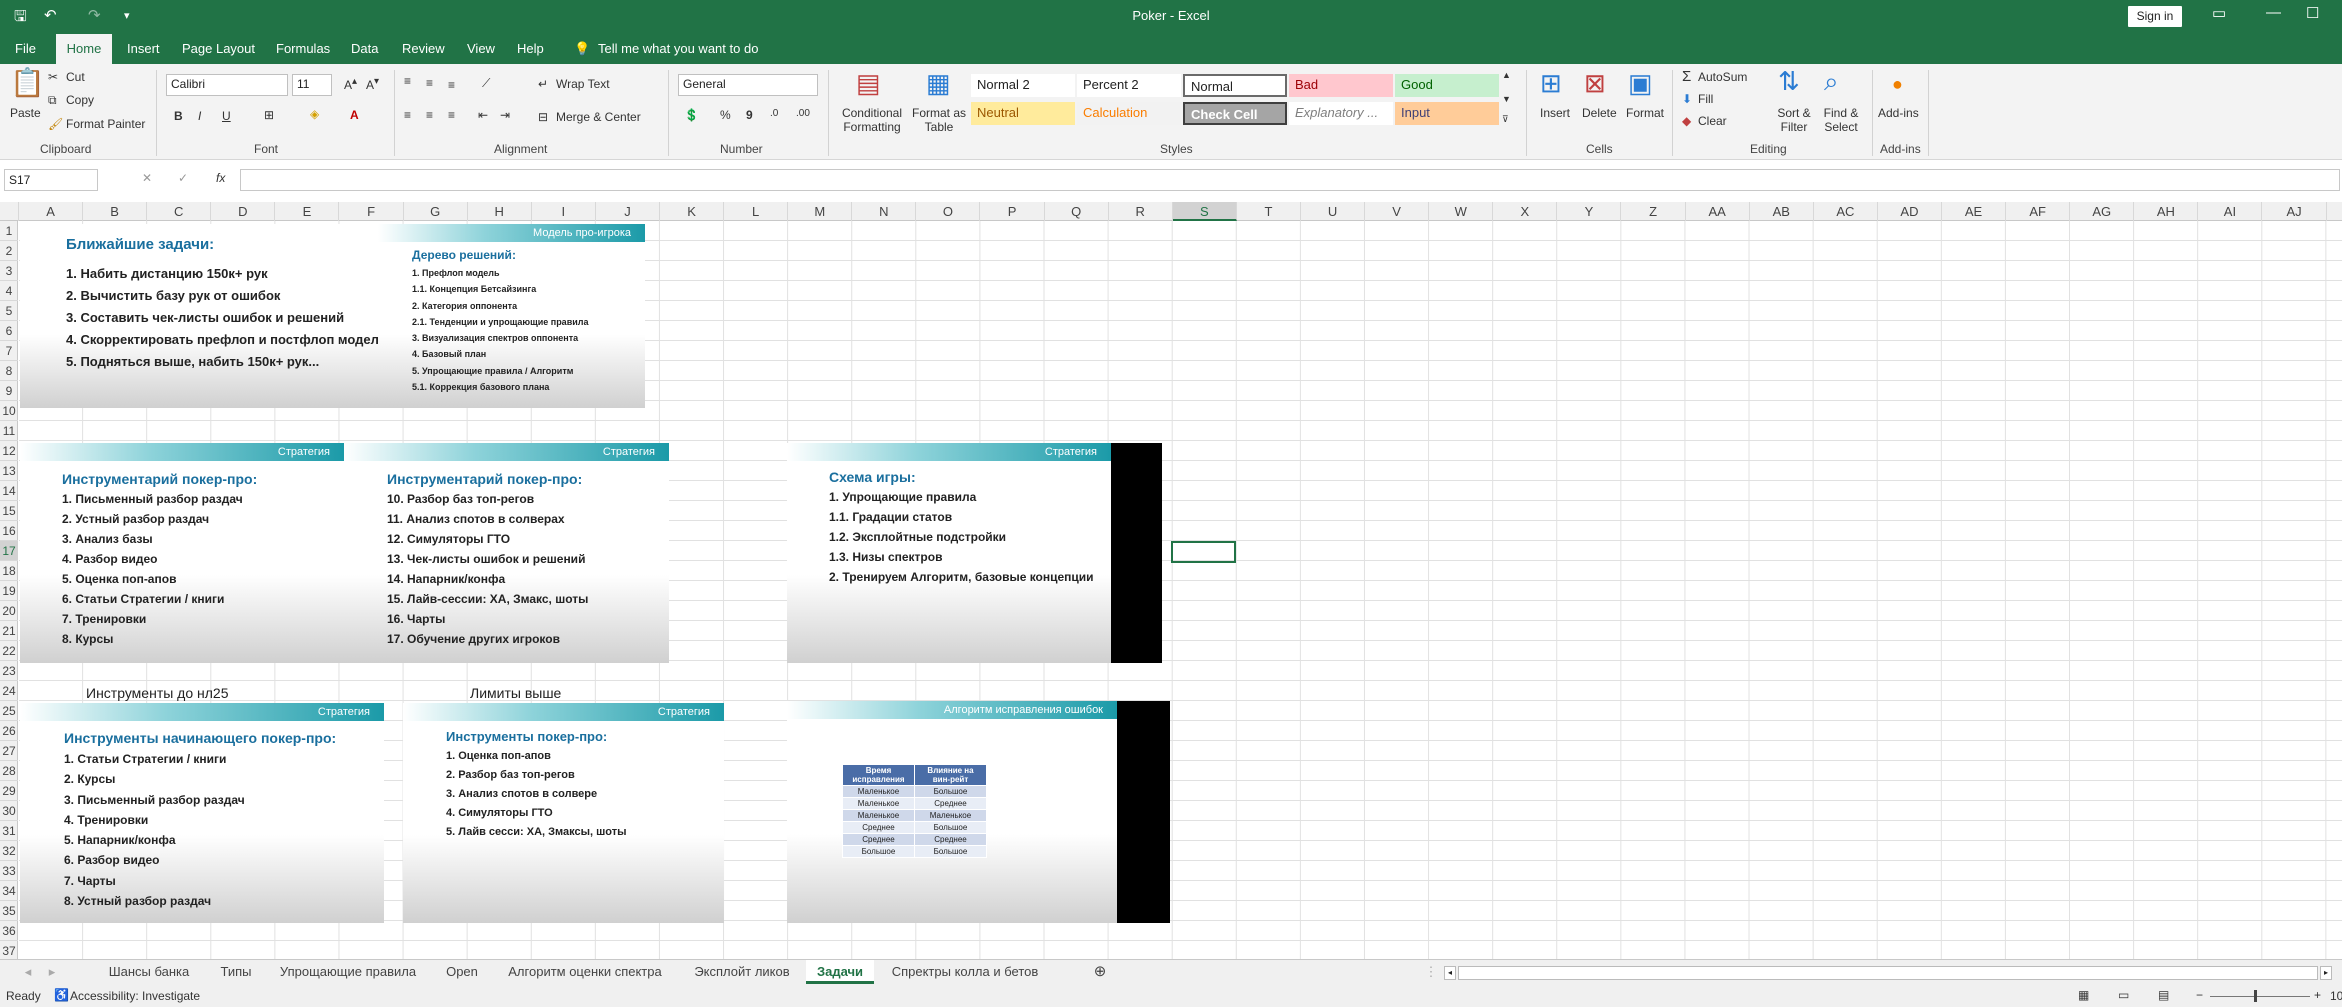  What do you see at coordinates (9, 311) in the screenshot?
I see `row-header-5: 5` at bounding box center [9, 311].